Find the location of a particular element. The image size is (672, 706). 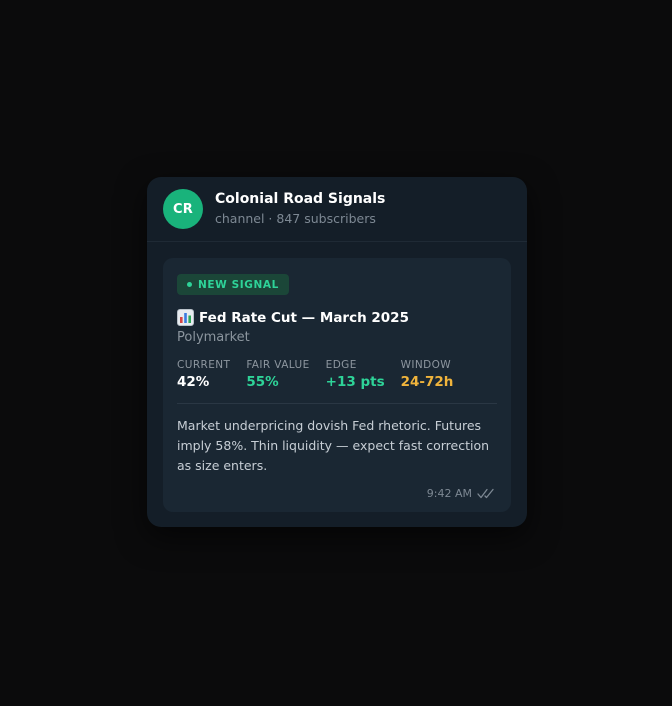

stat-current: CURRENT 42% is located at coordinates (203, 375).